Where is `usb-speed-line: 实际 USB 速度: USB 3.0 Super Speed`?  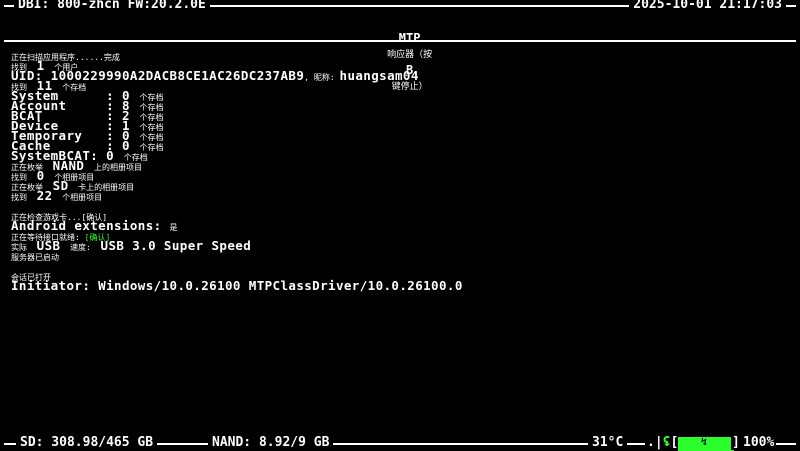 usb-speed-line: 实际 USB 速度: USB 3.0 Super Speed is located at coordinates (131, 245).